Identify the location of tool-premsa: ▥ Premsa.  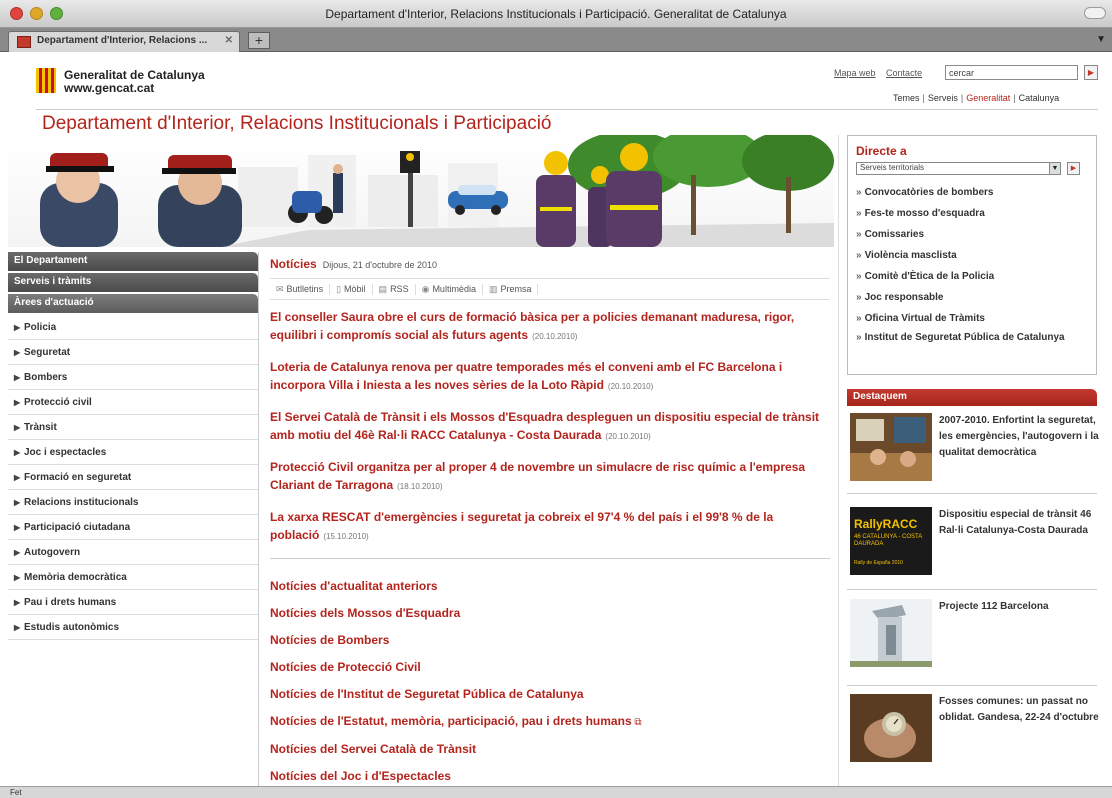
(511, 289).